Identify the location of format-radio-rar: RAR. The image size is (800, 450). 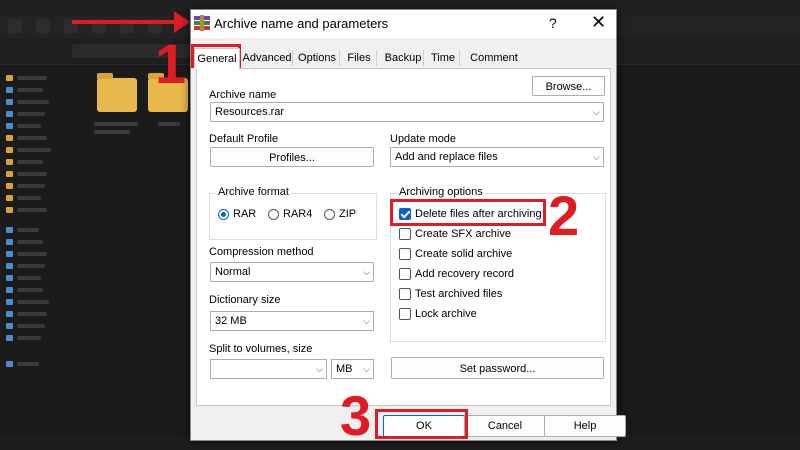
(237, 214).